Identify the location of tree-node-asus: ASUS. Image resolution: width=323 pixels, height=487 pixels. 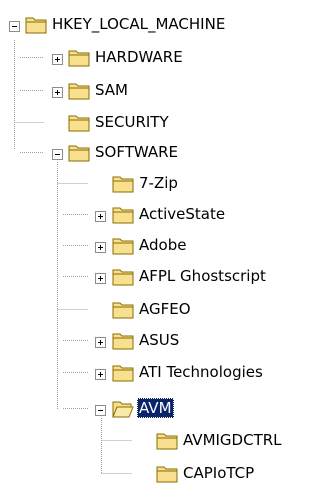
(161, 341).